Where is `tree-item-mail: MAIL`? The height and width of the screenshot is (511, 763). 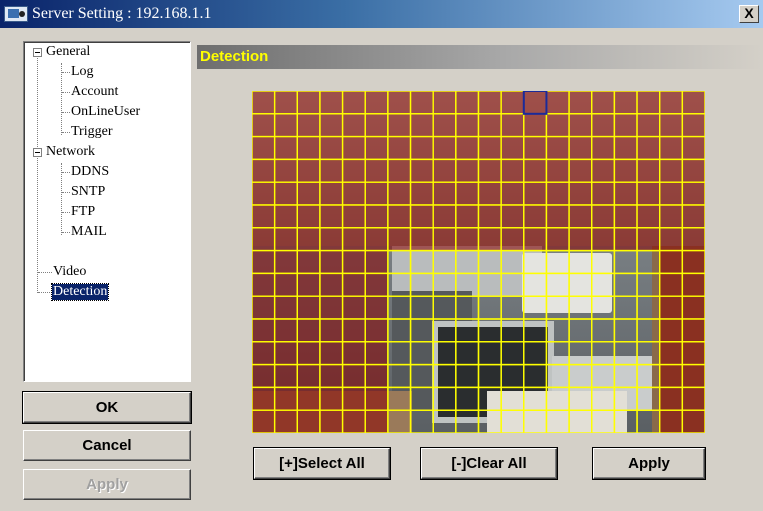 tree-item-mail: MAIL is located at coordinates (89, 232).